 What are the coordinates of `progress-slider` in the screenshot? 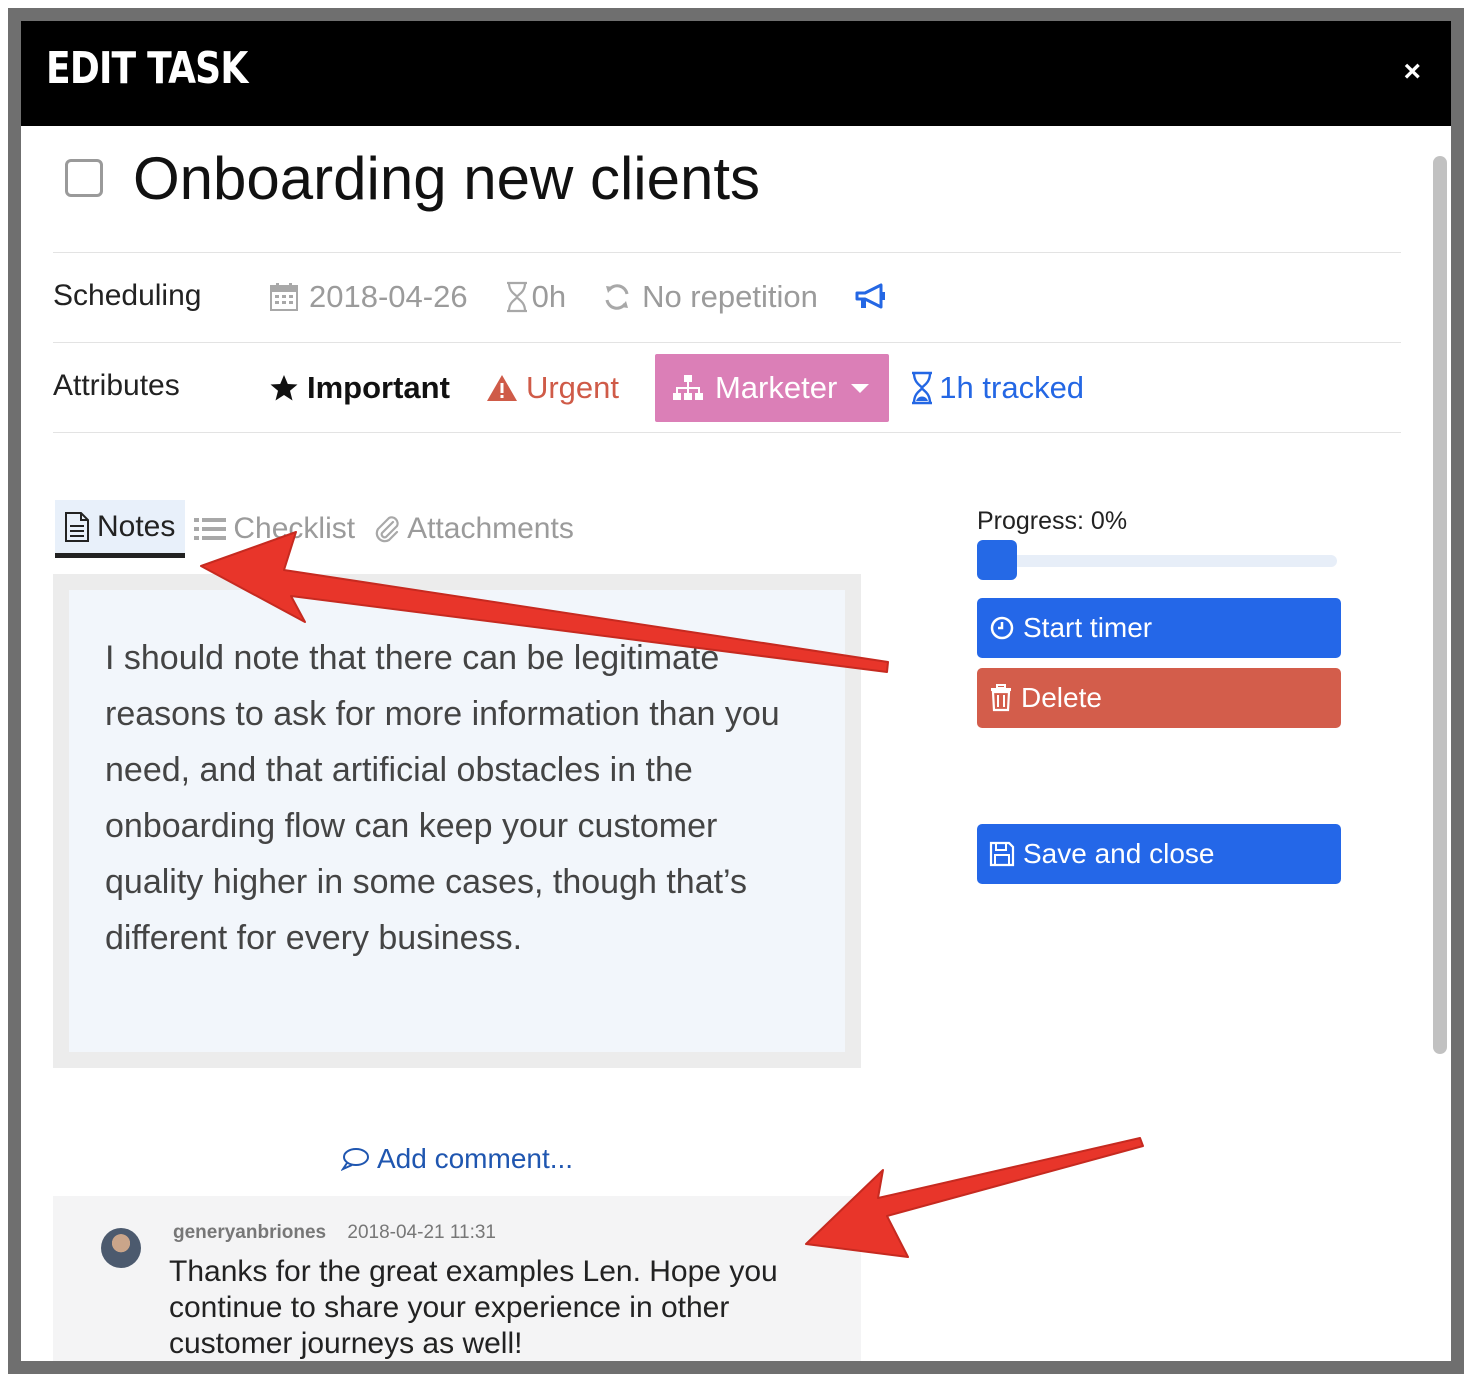 It's located at (1157, 561).